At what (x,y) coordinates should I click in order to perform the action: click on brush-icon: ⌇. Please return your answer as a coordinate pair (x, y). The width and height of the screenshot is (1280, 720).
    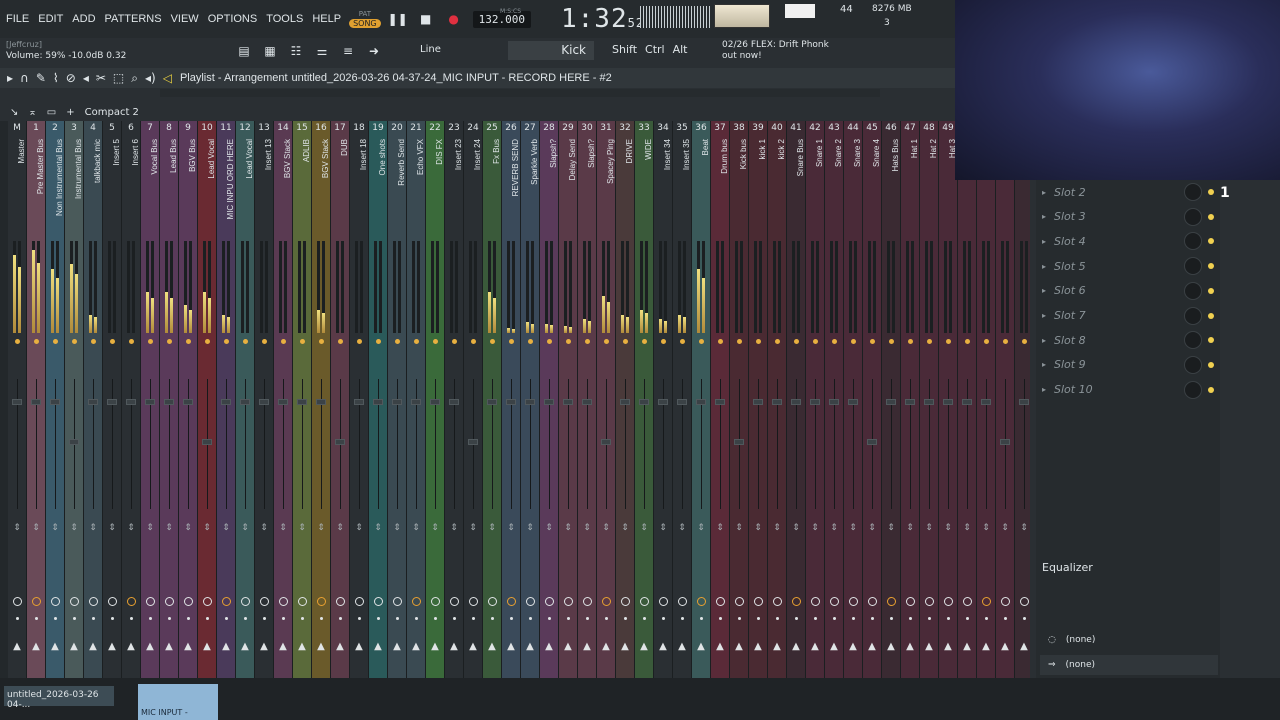
    Looking at the image, I should click on (56, 78).